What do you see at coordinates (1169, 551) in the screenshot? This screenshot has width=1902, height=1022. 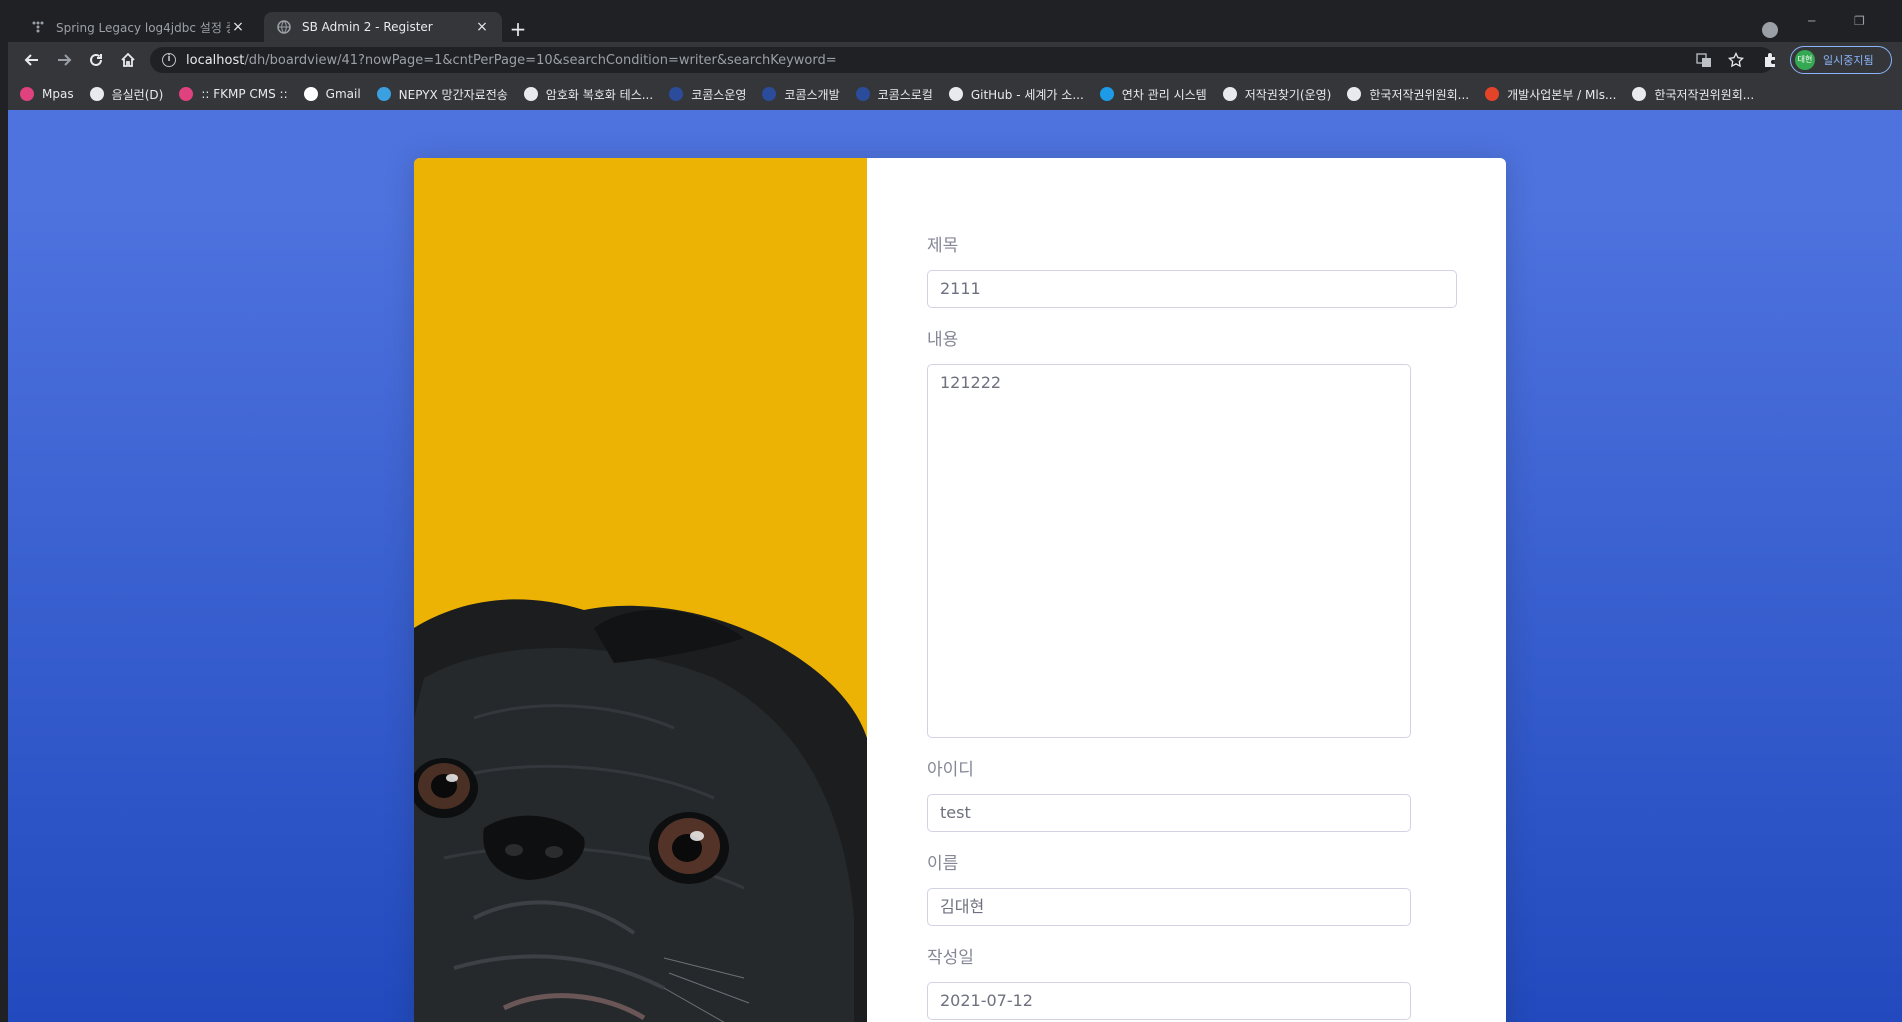 I see `content-textarea: 121222` at bounding box center [1169, 551].